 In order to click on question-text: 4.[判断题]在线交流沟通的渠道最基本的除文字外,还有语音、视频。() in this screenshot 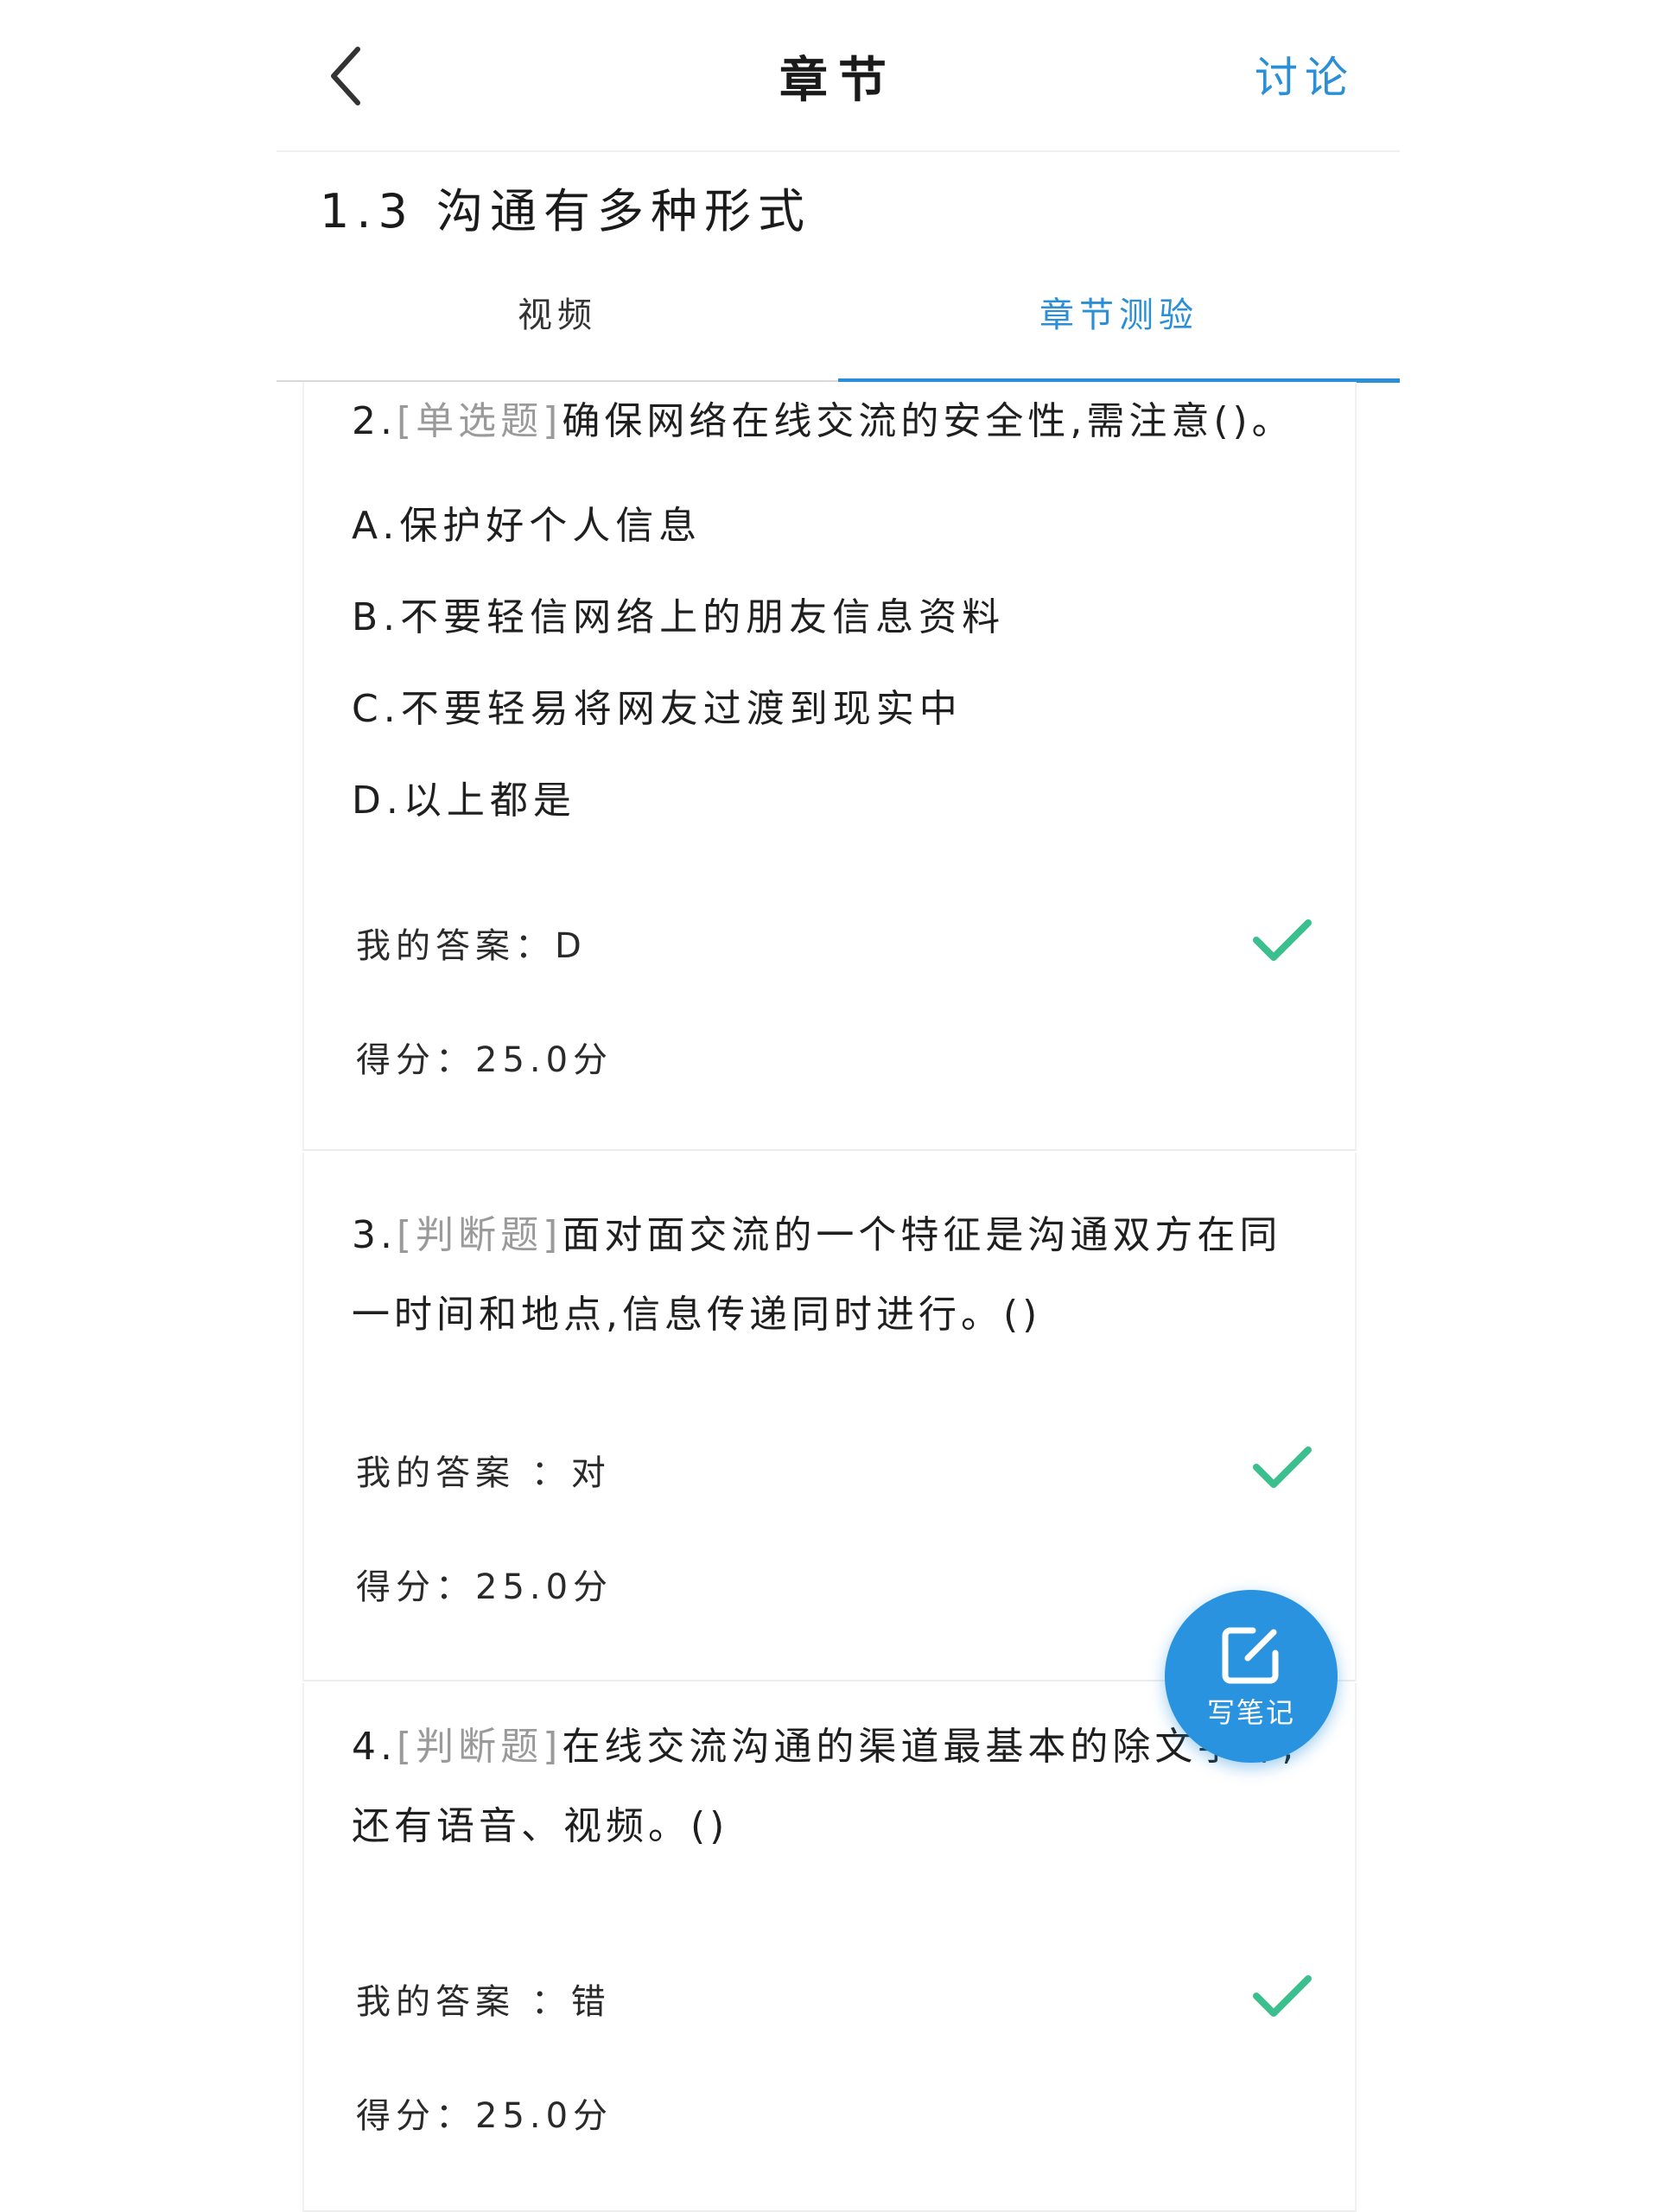, I will do `click(827, 1786)`.